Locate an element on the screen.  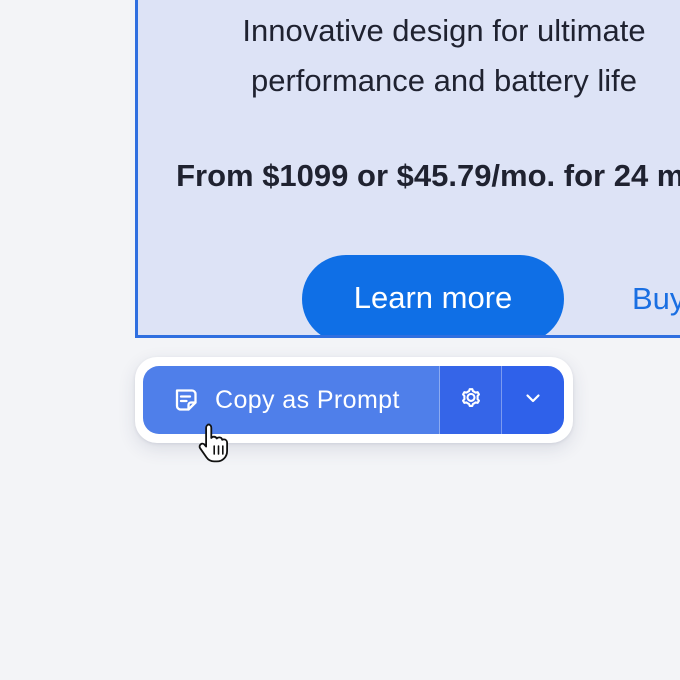
copy-as-prompt-button: Copy as Prompt is located at coordinates (291, 400).